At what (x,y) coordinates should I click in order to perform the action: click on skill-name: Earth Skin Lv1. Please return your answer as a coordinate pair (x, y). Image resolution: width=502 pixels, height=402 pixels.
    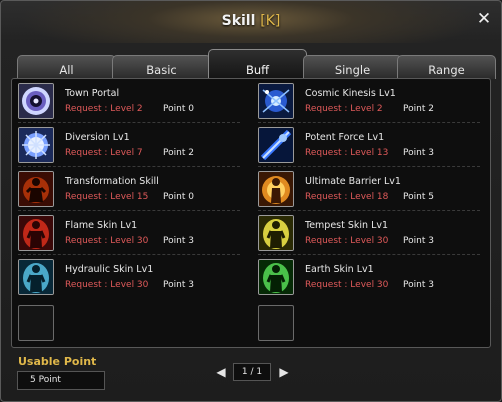
    Looking at the image, I should click on (339, 269).